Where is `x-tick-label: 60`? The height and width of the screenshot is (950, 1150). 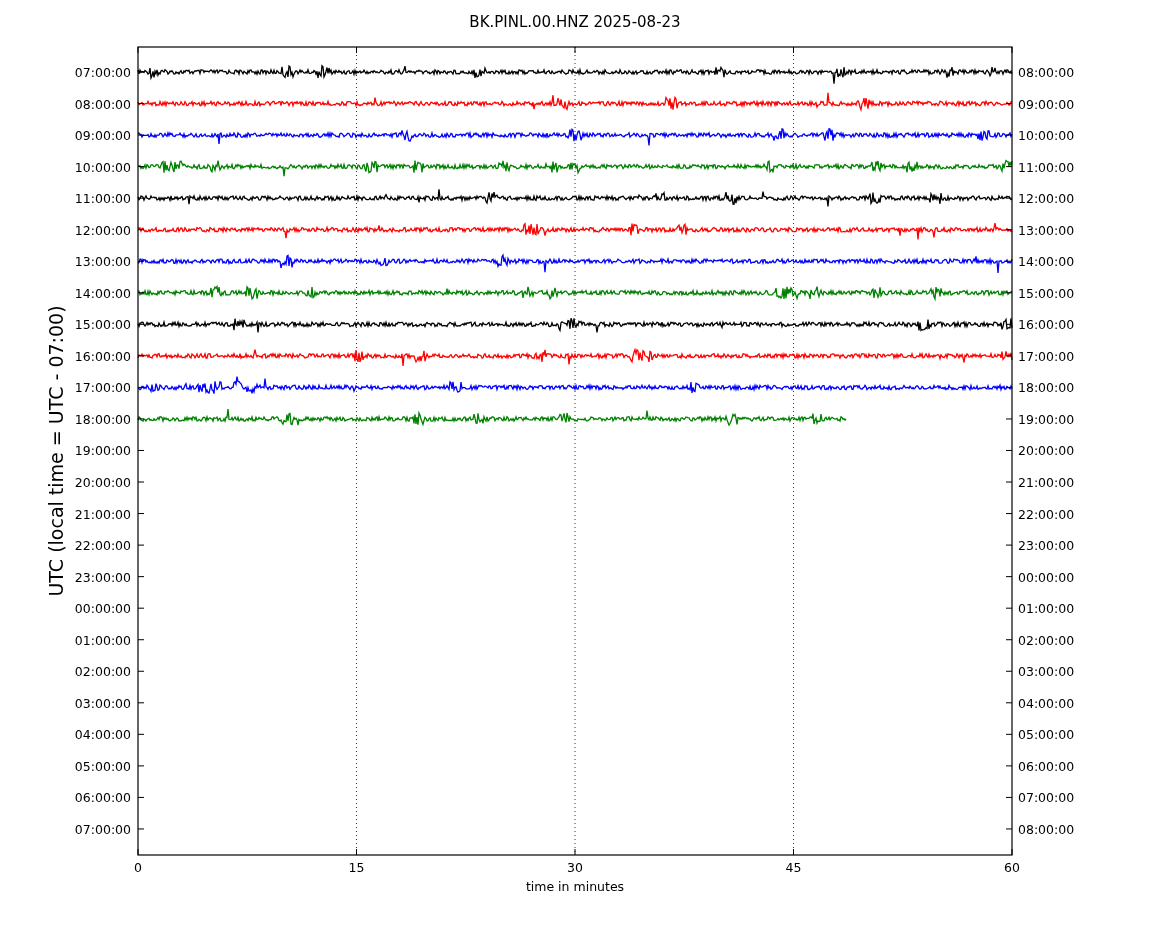
x-tick-label: 60 is located at coordinates (1012, 867).